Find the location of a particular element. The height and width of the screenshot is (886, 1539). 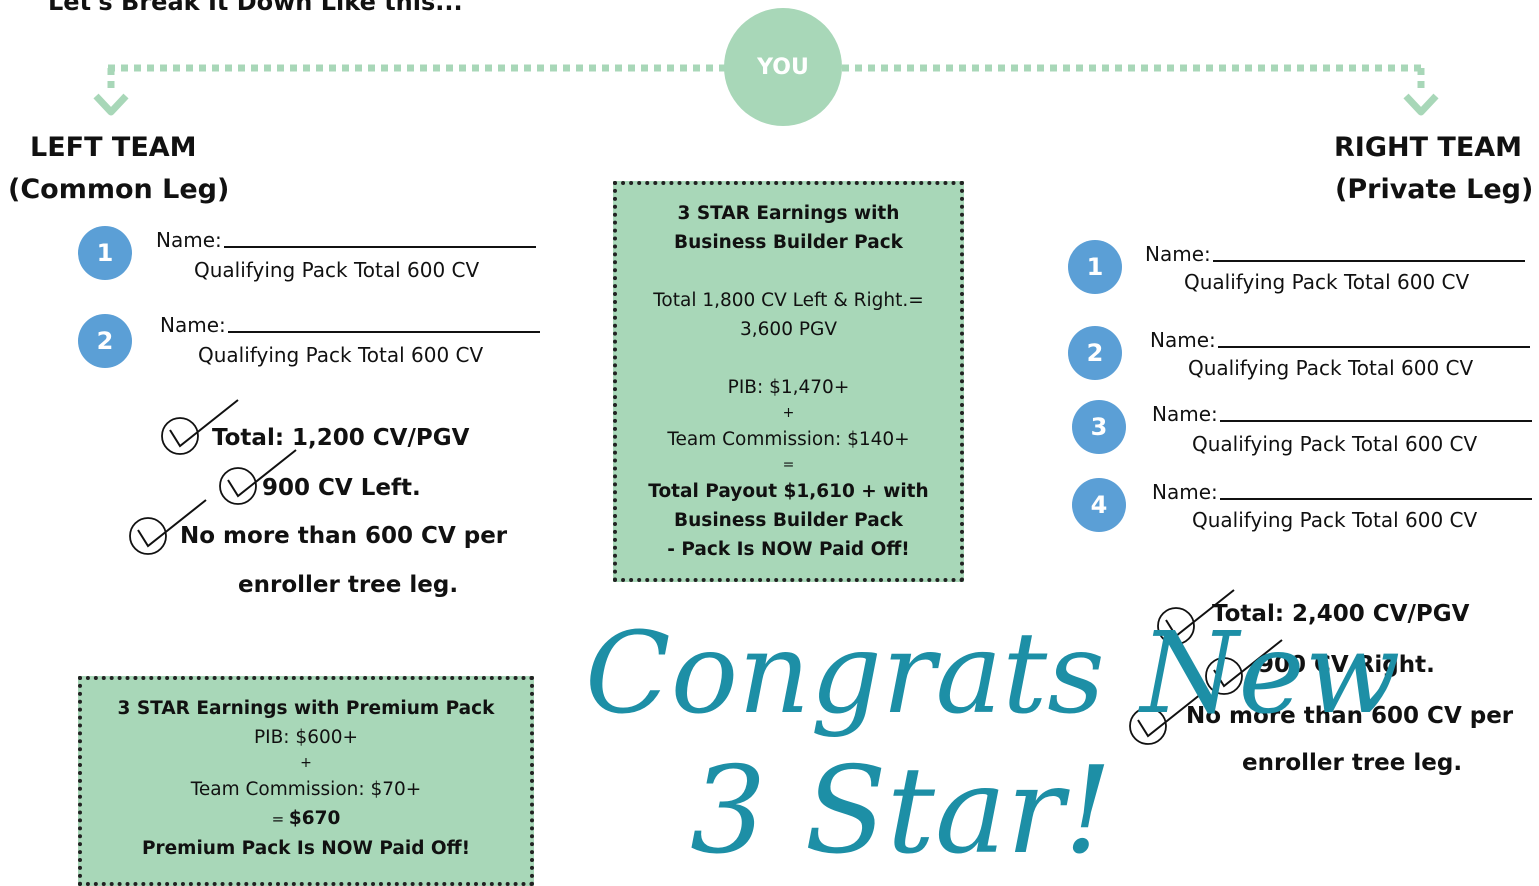

left-team-title: LEFT TEAM is located at coordinates (113, 147).